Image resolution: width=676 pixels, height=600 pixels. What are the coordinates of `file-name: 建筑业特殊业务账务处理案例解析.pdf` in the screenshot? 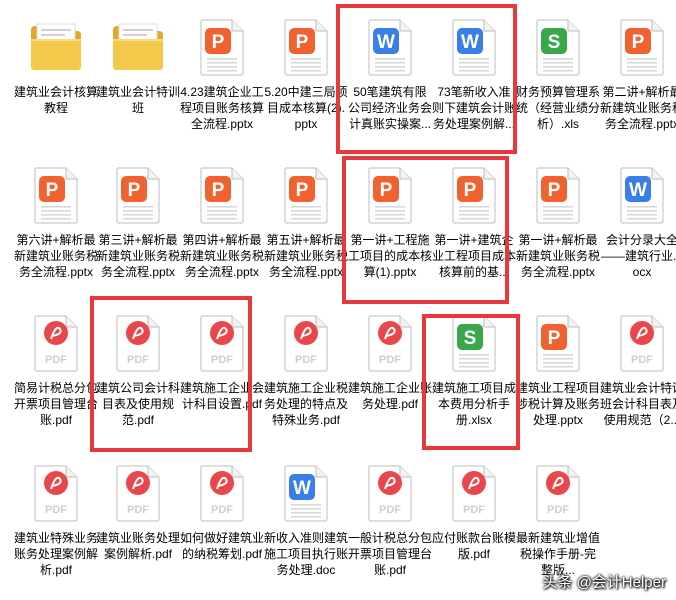 It's located at (56, 554).